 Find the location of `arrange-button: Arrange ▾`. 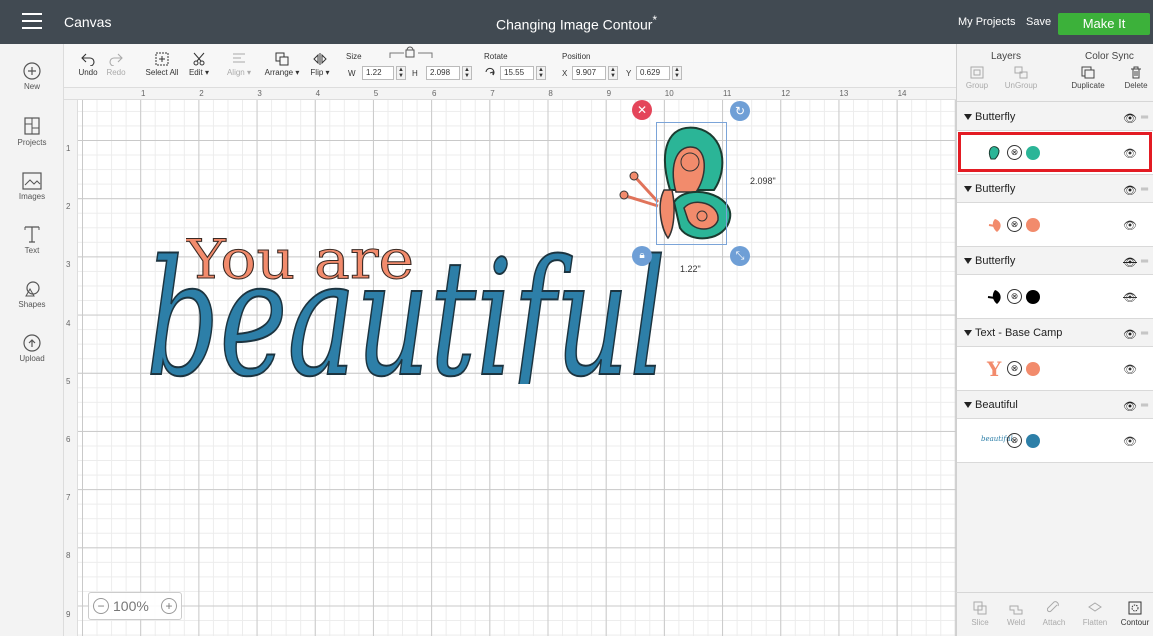

arrange-button: Arrange ▾ is located at coordinates (282, 64).